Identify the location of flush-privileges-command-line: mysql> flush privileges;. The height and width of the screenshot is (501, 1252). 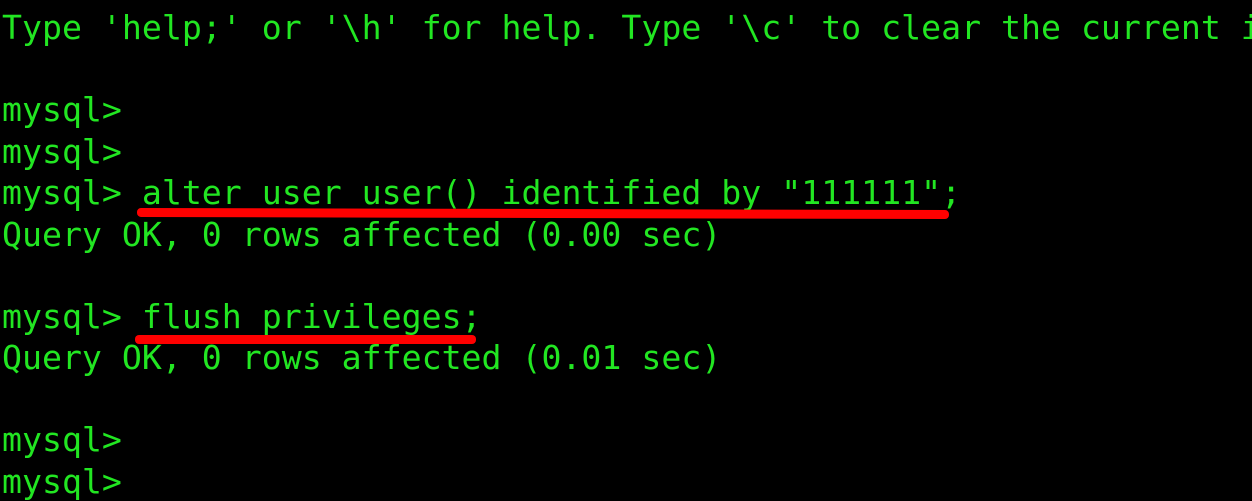
(242, 316).